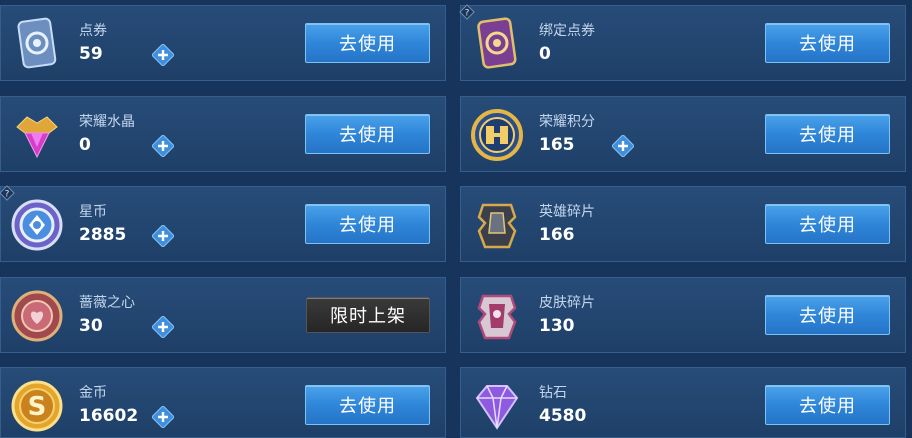  I want to click on currency-card-star-coin: ? 星币 2885 去使用, so click(223, 223).